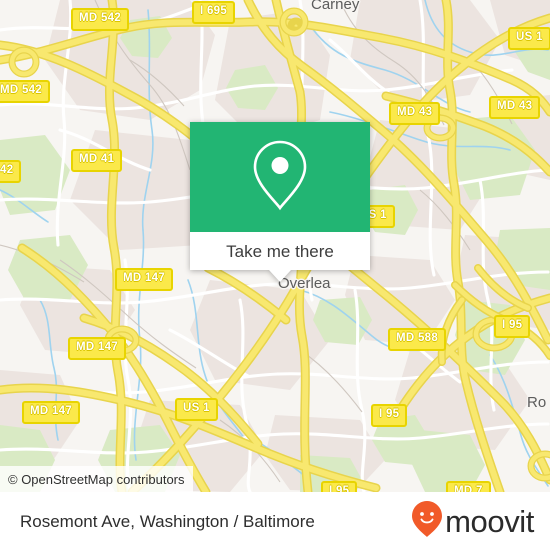 Image resolution: width=550 pixels, height=550 pixels. What do you see at coordinates (468, 486) in the screenshot?
I see `road-shield: MD 7` at bounding box center [468, 486].